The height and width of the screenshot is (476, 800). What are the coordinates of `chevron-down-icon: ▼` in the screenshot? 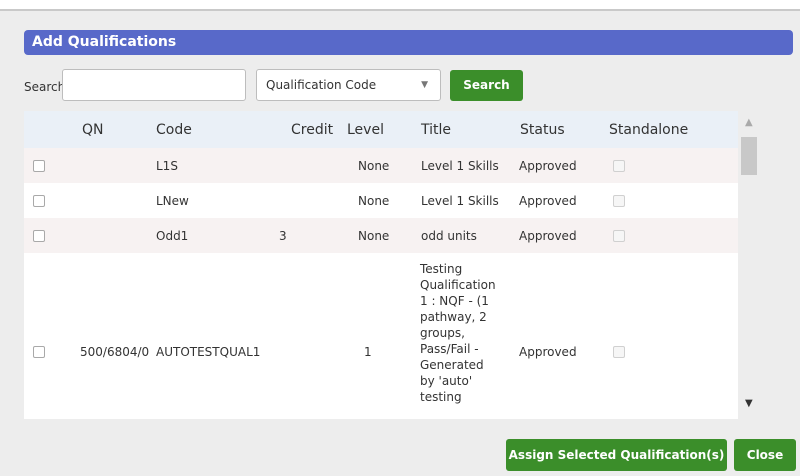 It's located at (424, 85).